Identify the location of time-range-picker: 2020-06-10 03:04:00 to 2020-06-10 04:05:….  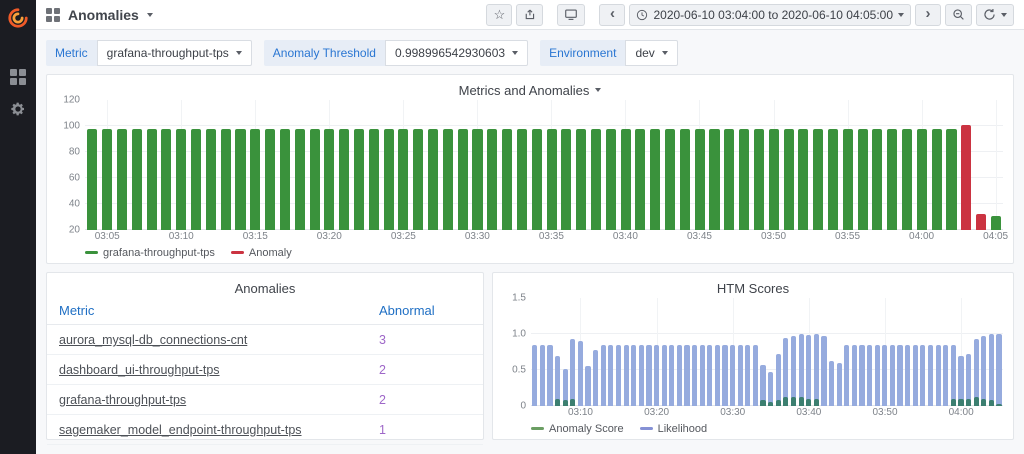
(770, 14).